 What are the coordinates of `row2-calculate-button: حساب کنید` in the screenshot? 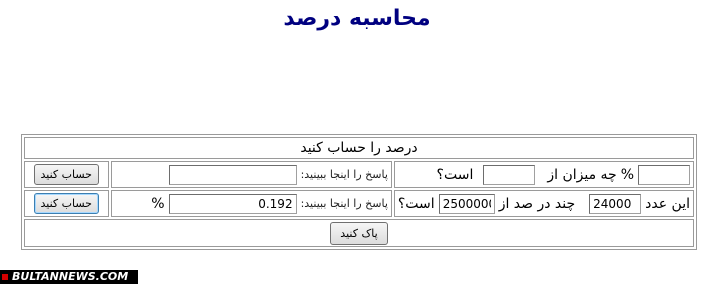 It's located at (66, 203).